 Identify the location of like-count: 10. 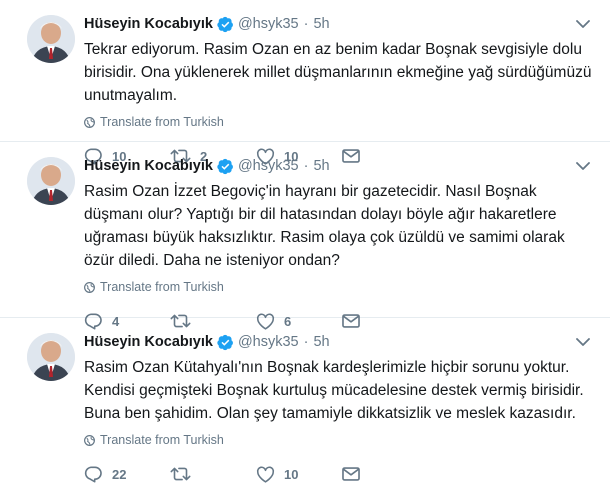
(291, 474).